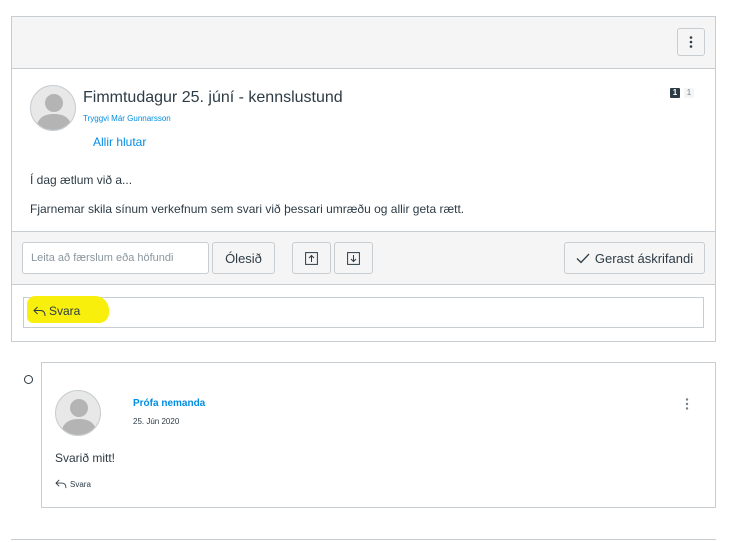  I want to click on entry-avatar, so click(78, 413).